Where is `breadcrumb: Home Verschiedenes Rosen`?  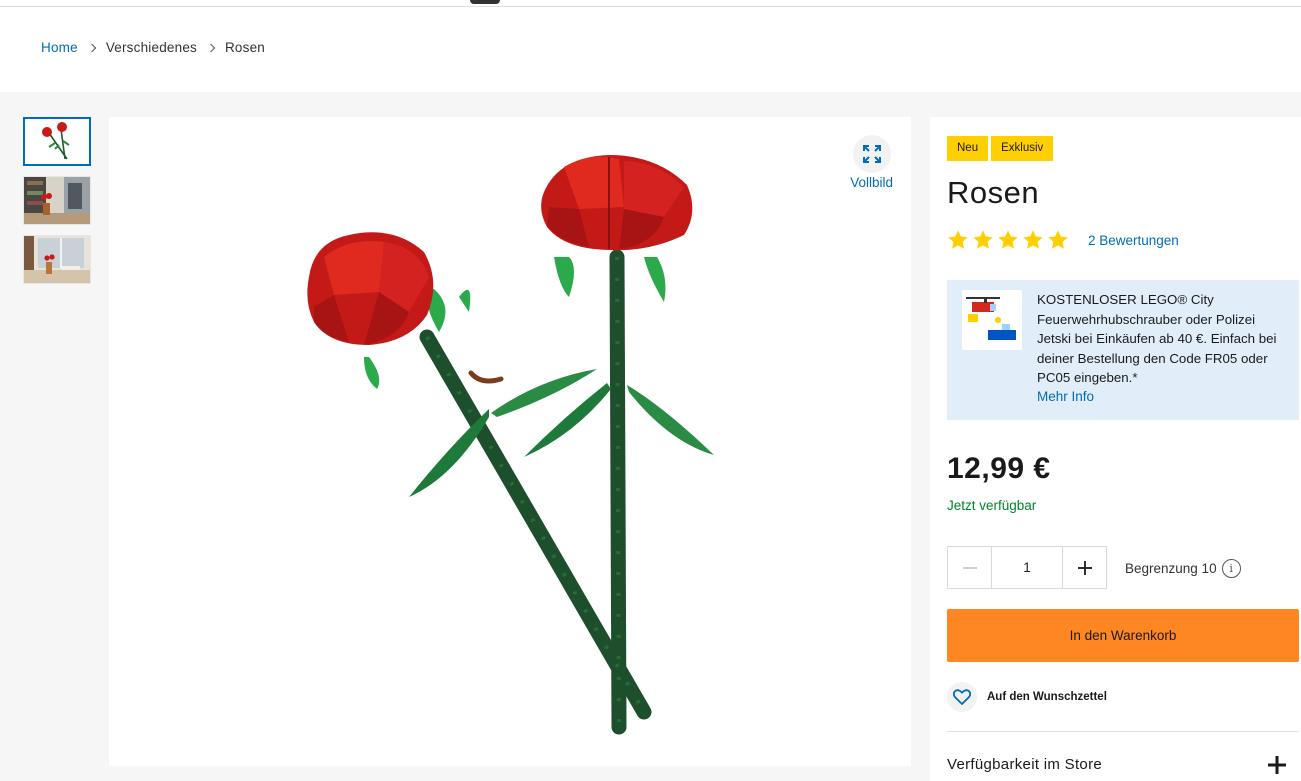
breadcrumb: Home Verschiedenes Rosen is located at coordinates (153, 47).